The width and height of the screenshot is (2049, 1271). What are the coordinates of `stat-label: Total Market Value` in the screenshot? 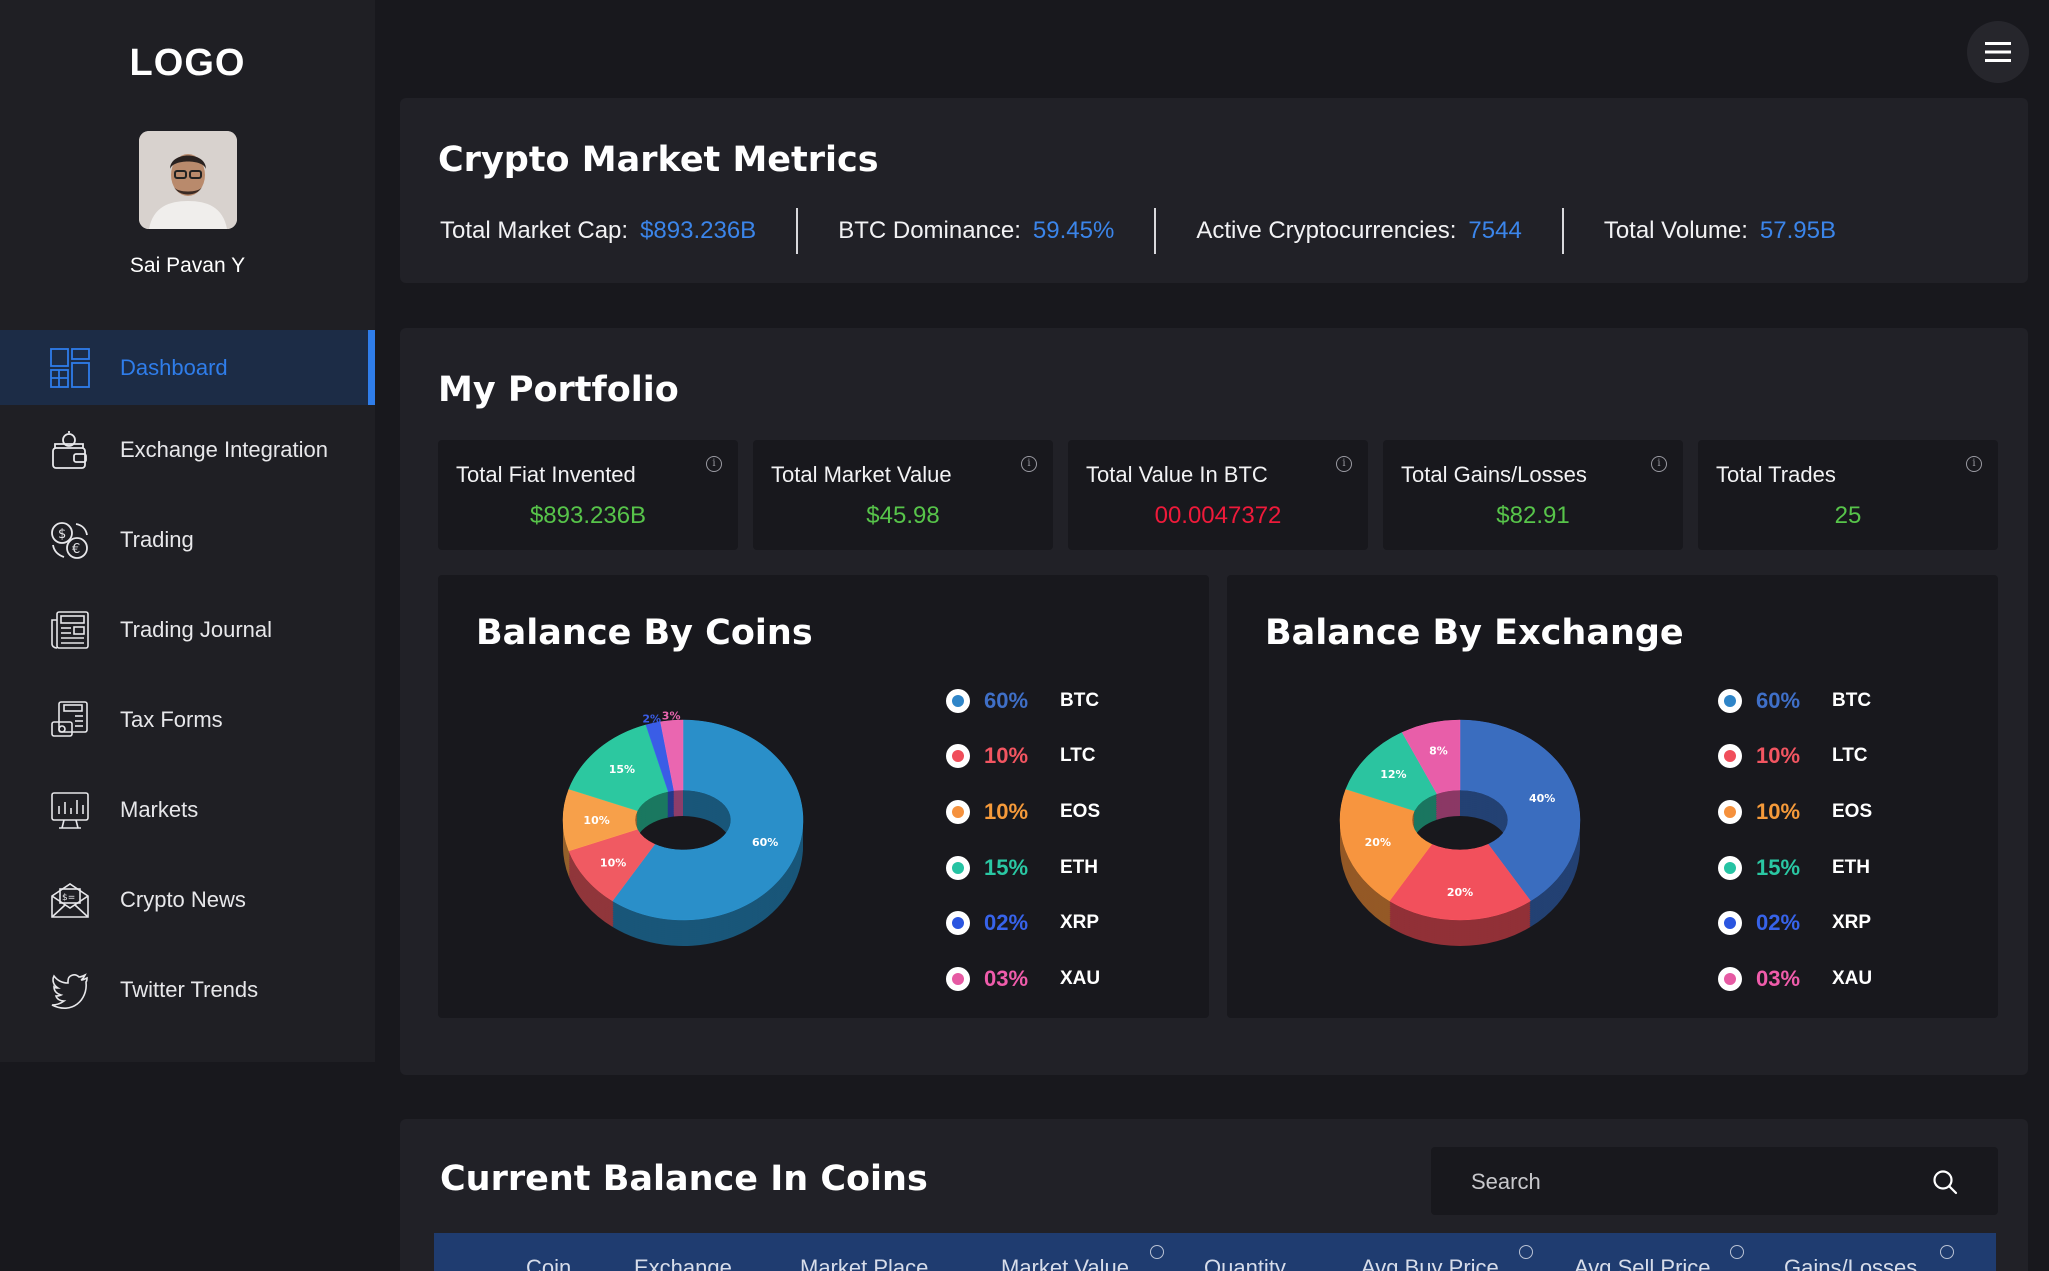 It's located at (861, 474).